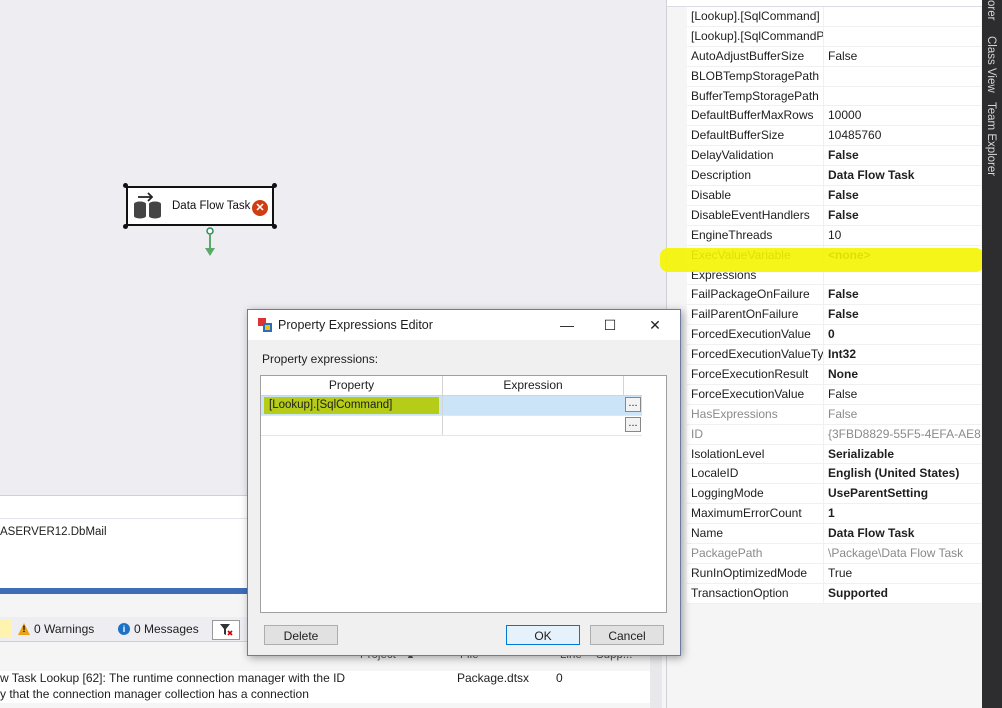 This screenshot has width=1002, height=708. What do you see at coordinates (210, 243) in the screenshot?
I see `precedence-arrow-icon` at bounding box center [210, 243].